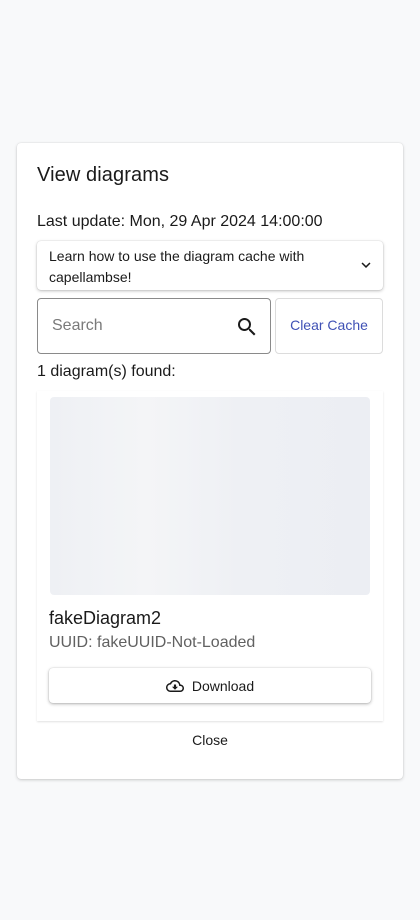 The height and width of the screenshot is (920, 420). I want to click on cloud-download-icon, so click(174, 685).